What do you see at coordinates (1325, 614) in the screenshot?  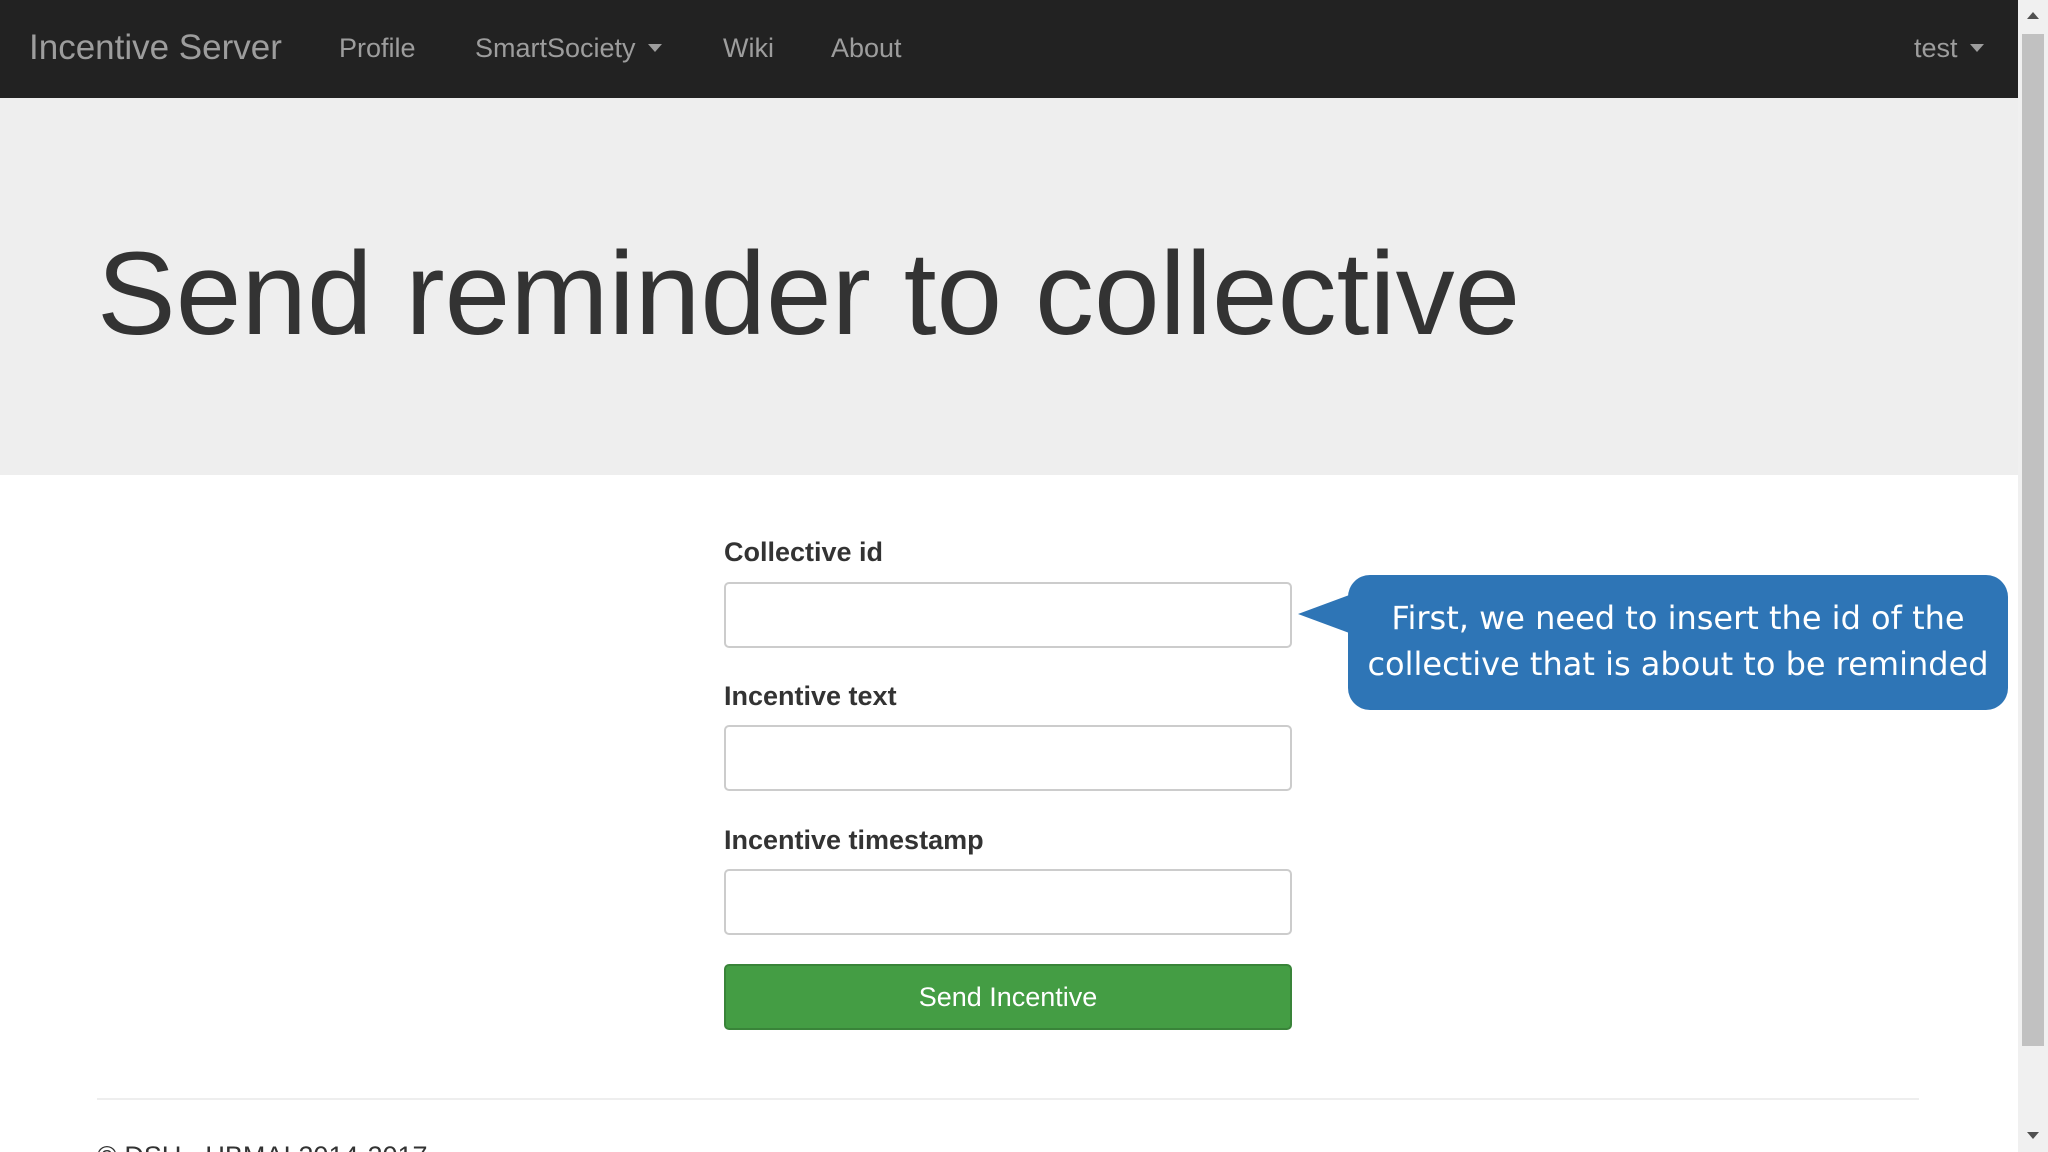 I see `callout-pointer` at bounding box center [1325, 614].